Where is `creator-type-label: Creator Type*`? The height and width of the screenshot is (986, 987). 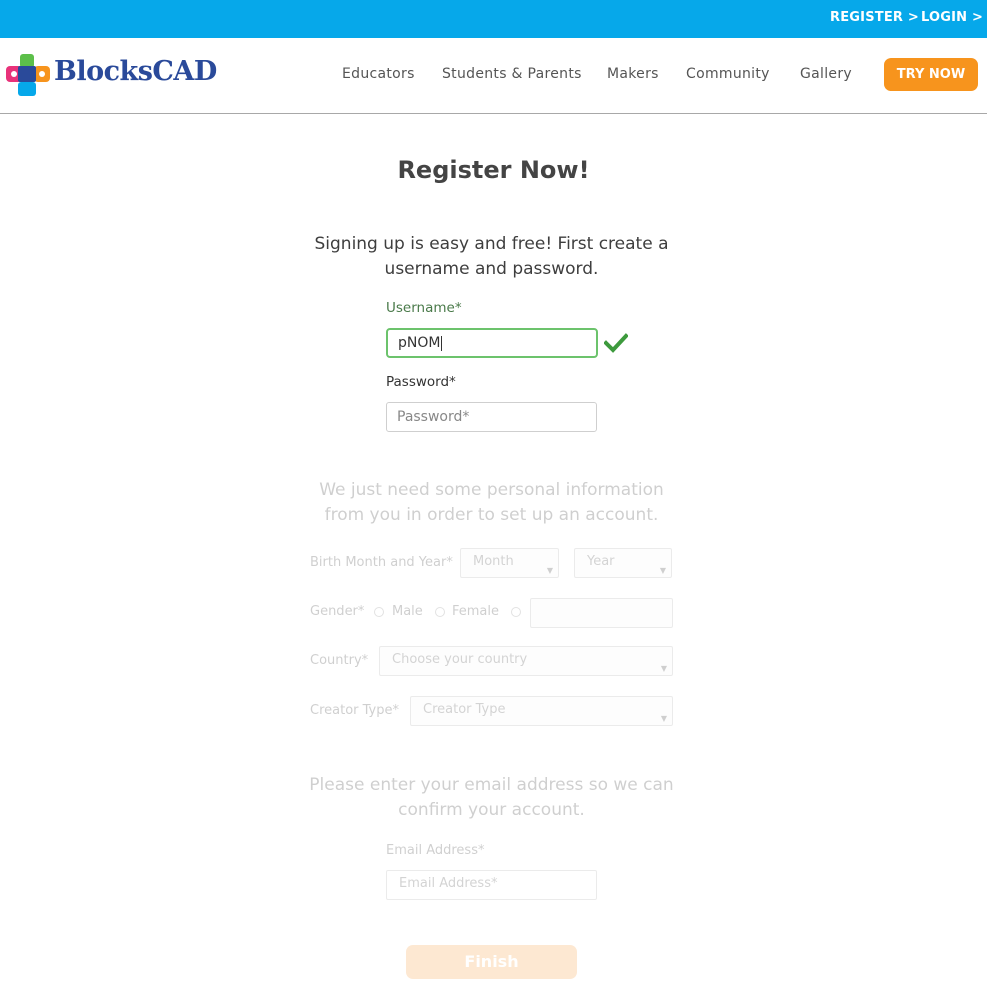
creator-type-label: Creator Type* is located at coordinates (354, 710).